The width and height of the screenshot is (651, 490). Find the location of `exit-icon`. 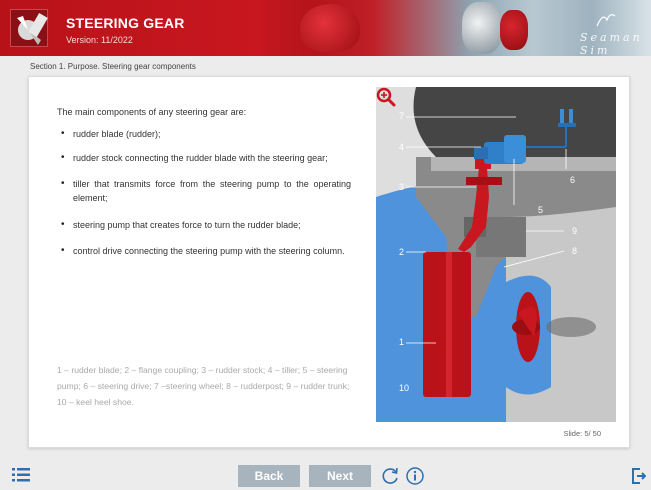

exit-icon is located at coordinates (639, 476).